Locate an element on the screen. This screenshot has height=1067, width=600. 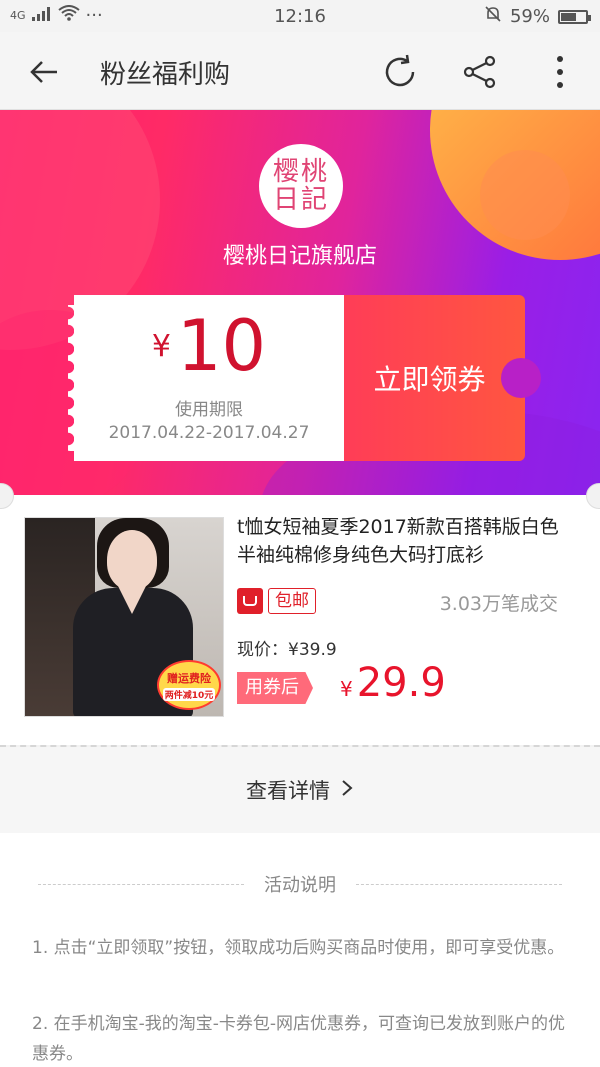
page-title: 粉丝福利购 is located at coordinates (165, 75).